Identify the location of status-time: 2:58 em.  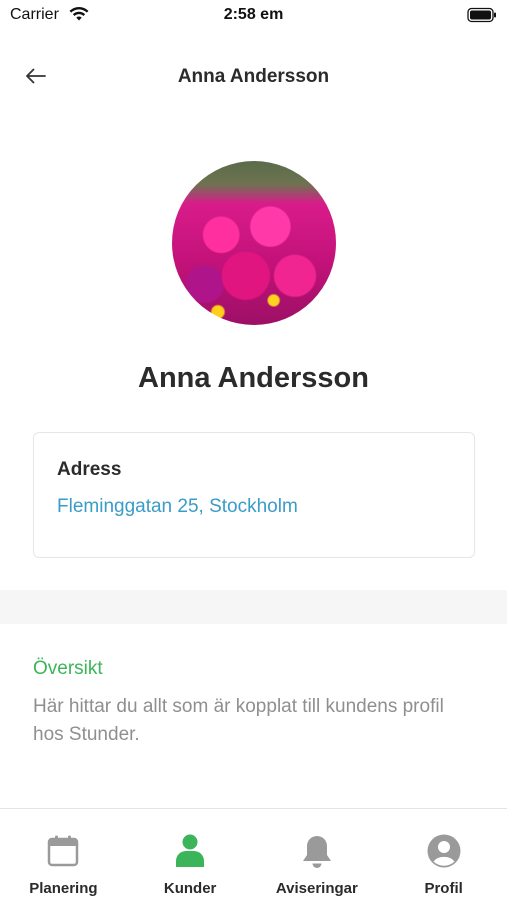
(253, 14).